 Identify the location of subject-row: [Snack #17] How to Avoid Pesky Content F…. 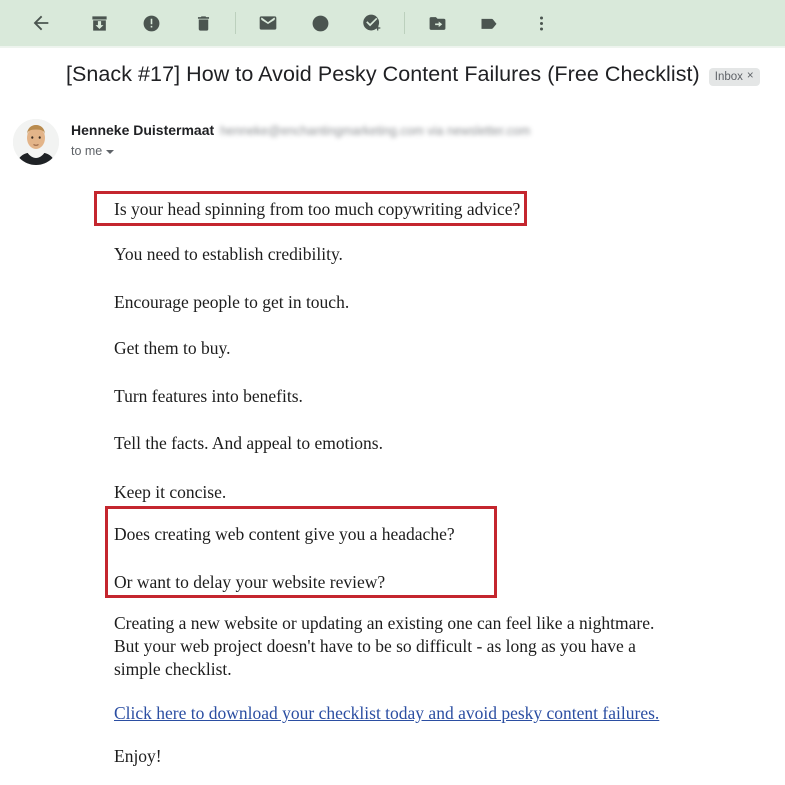
(423, 74).